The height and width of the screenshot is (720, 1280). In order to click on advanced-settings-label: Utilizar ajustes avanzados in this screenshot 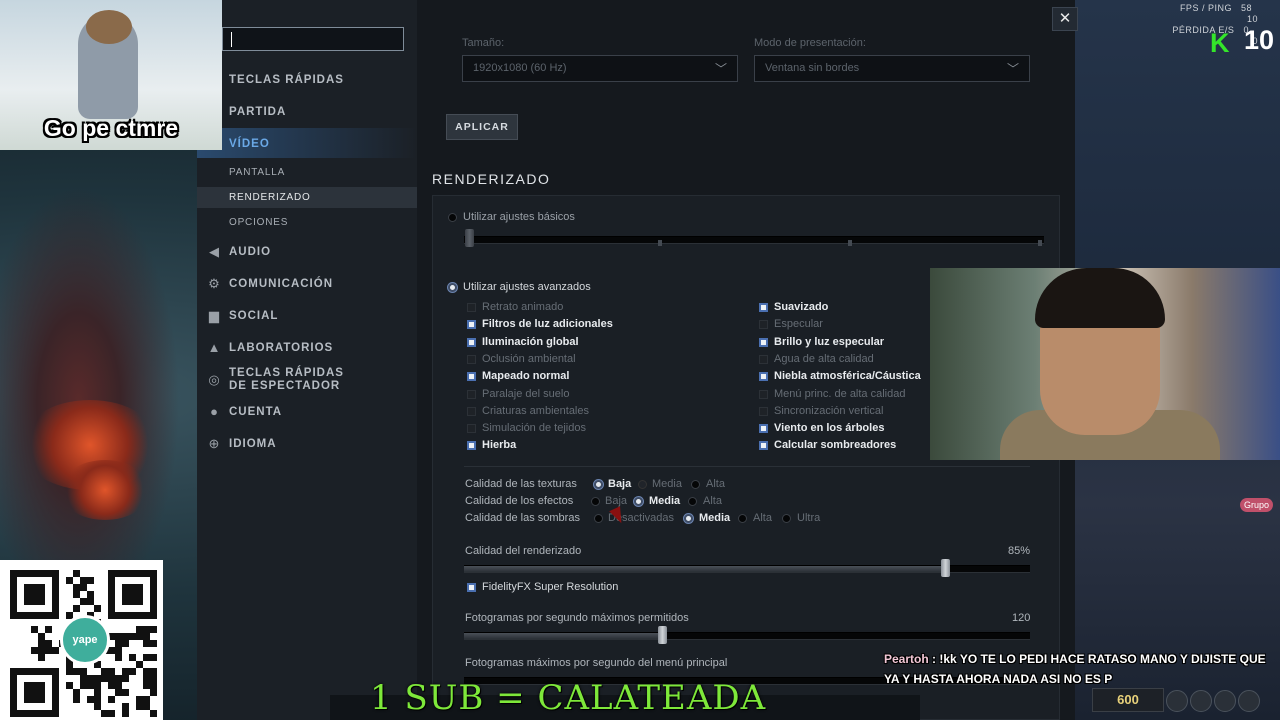, I will do `click(527, 287)`.